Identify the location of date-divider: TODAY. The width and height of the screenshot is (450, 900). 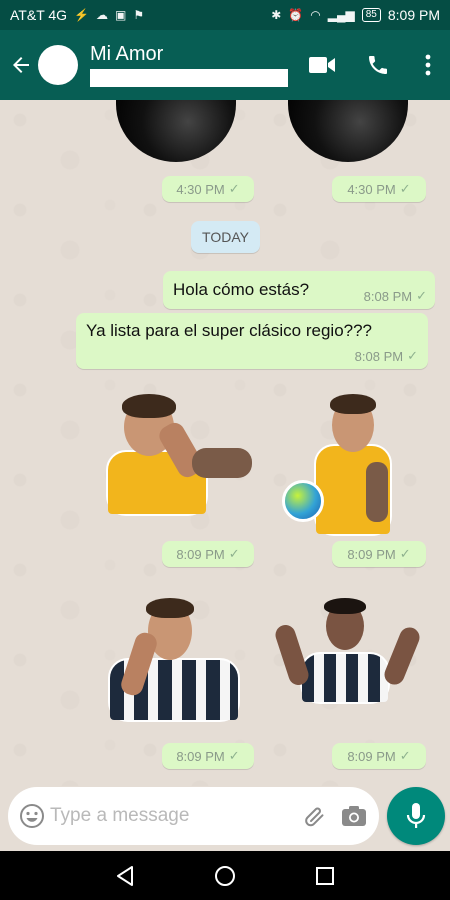
(225, 237).